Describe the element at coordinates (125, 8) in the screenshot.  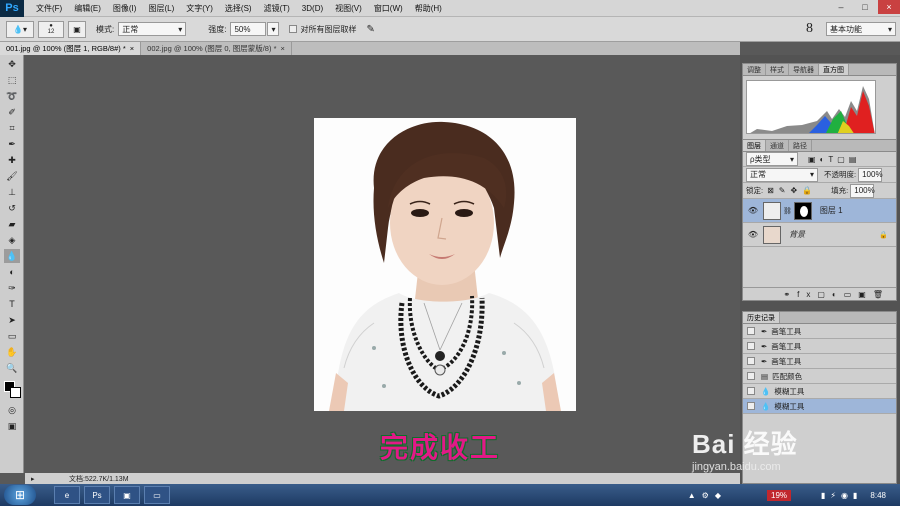
I see `menu-item-image: 图像(I)` at that location.